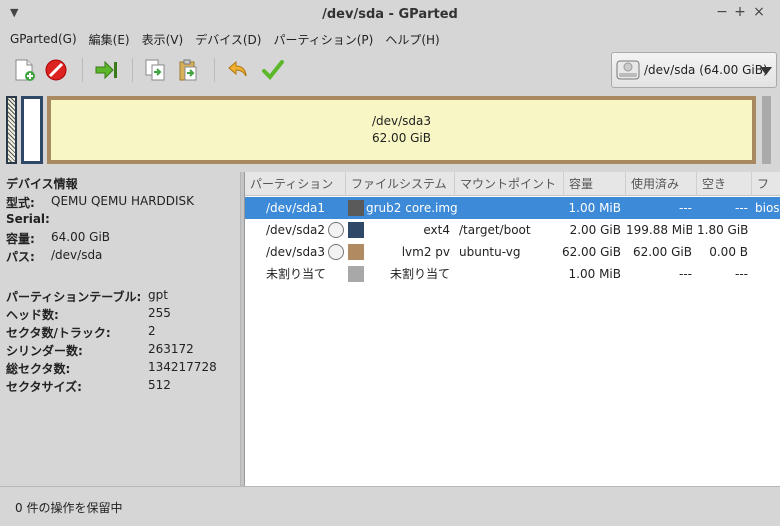  What do you see at coordinates (238, 70) in the screenshot?
I see `undo-icon` at bounding box center [238, 70].